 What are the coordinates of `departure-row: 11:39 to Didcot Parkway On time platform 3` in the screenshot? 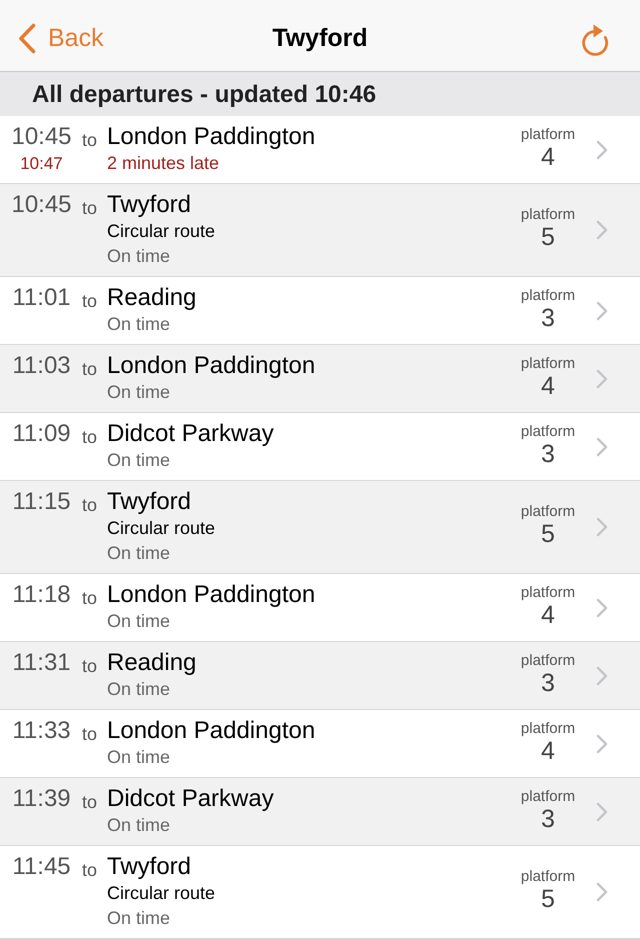 It's located at (320, 812).